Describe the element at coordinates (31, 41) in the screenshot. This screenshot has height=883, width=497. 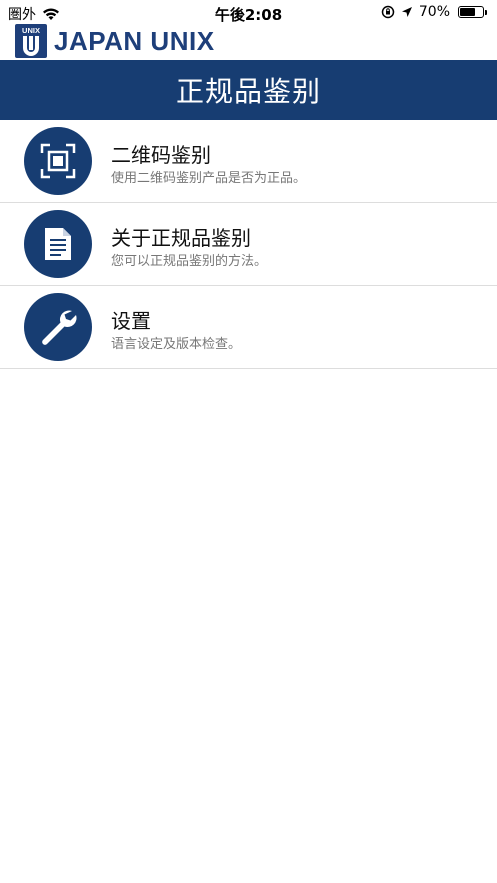
I see `japan-unix-logo-mark: UNIX` at that location.